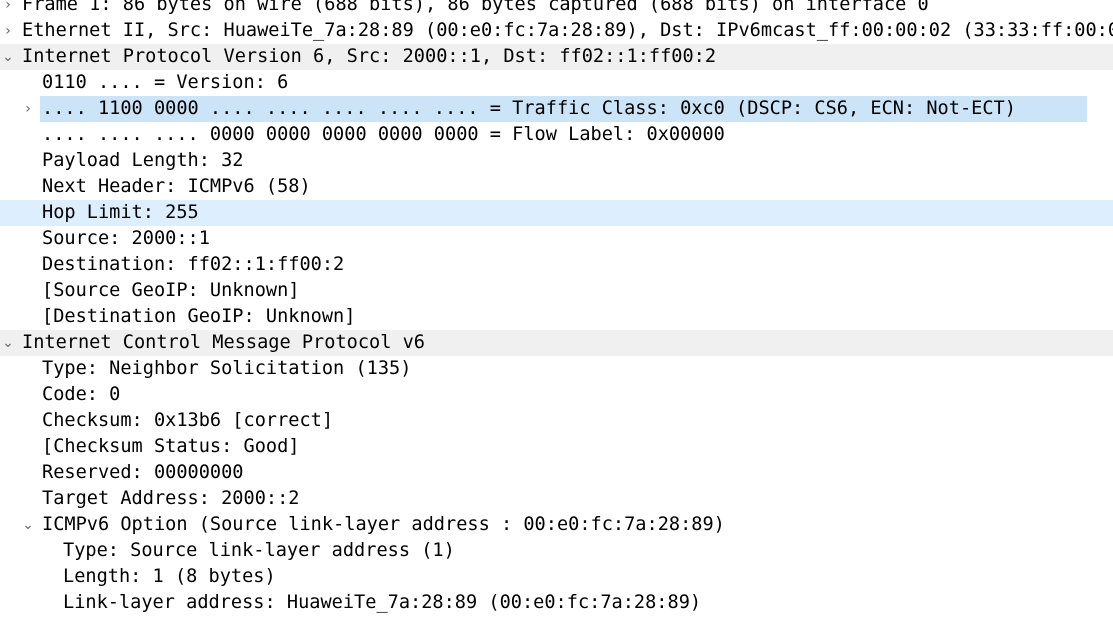 The height and width of the screenshot is (633, 1113). I want to click on tree-row-label: Source: 2000::1, so click(126, 238).